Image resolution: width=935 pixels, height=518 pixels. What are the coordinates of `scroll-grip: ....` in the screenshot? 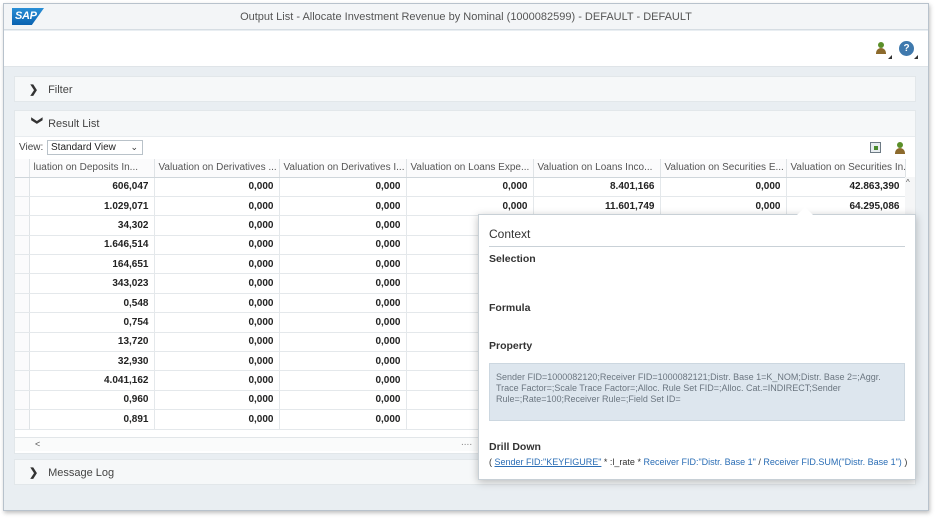 It's located at (466, 442).